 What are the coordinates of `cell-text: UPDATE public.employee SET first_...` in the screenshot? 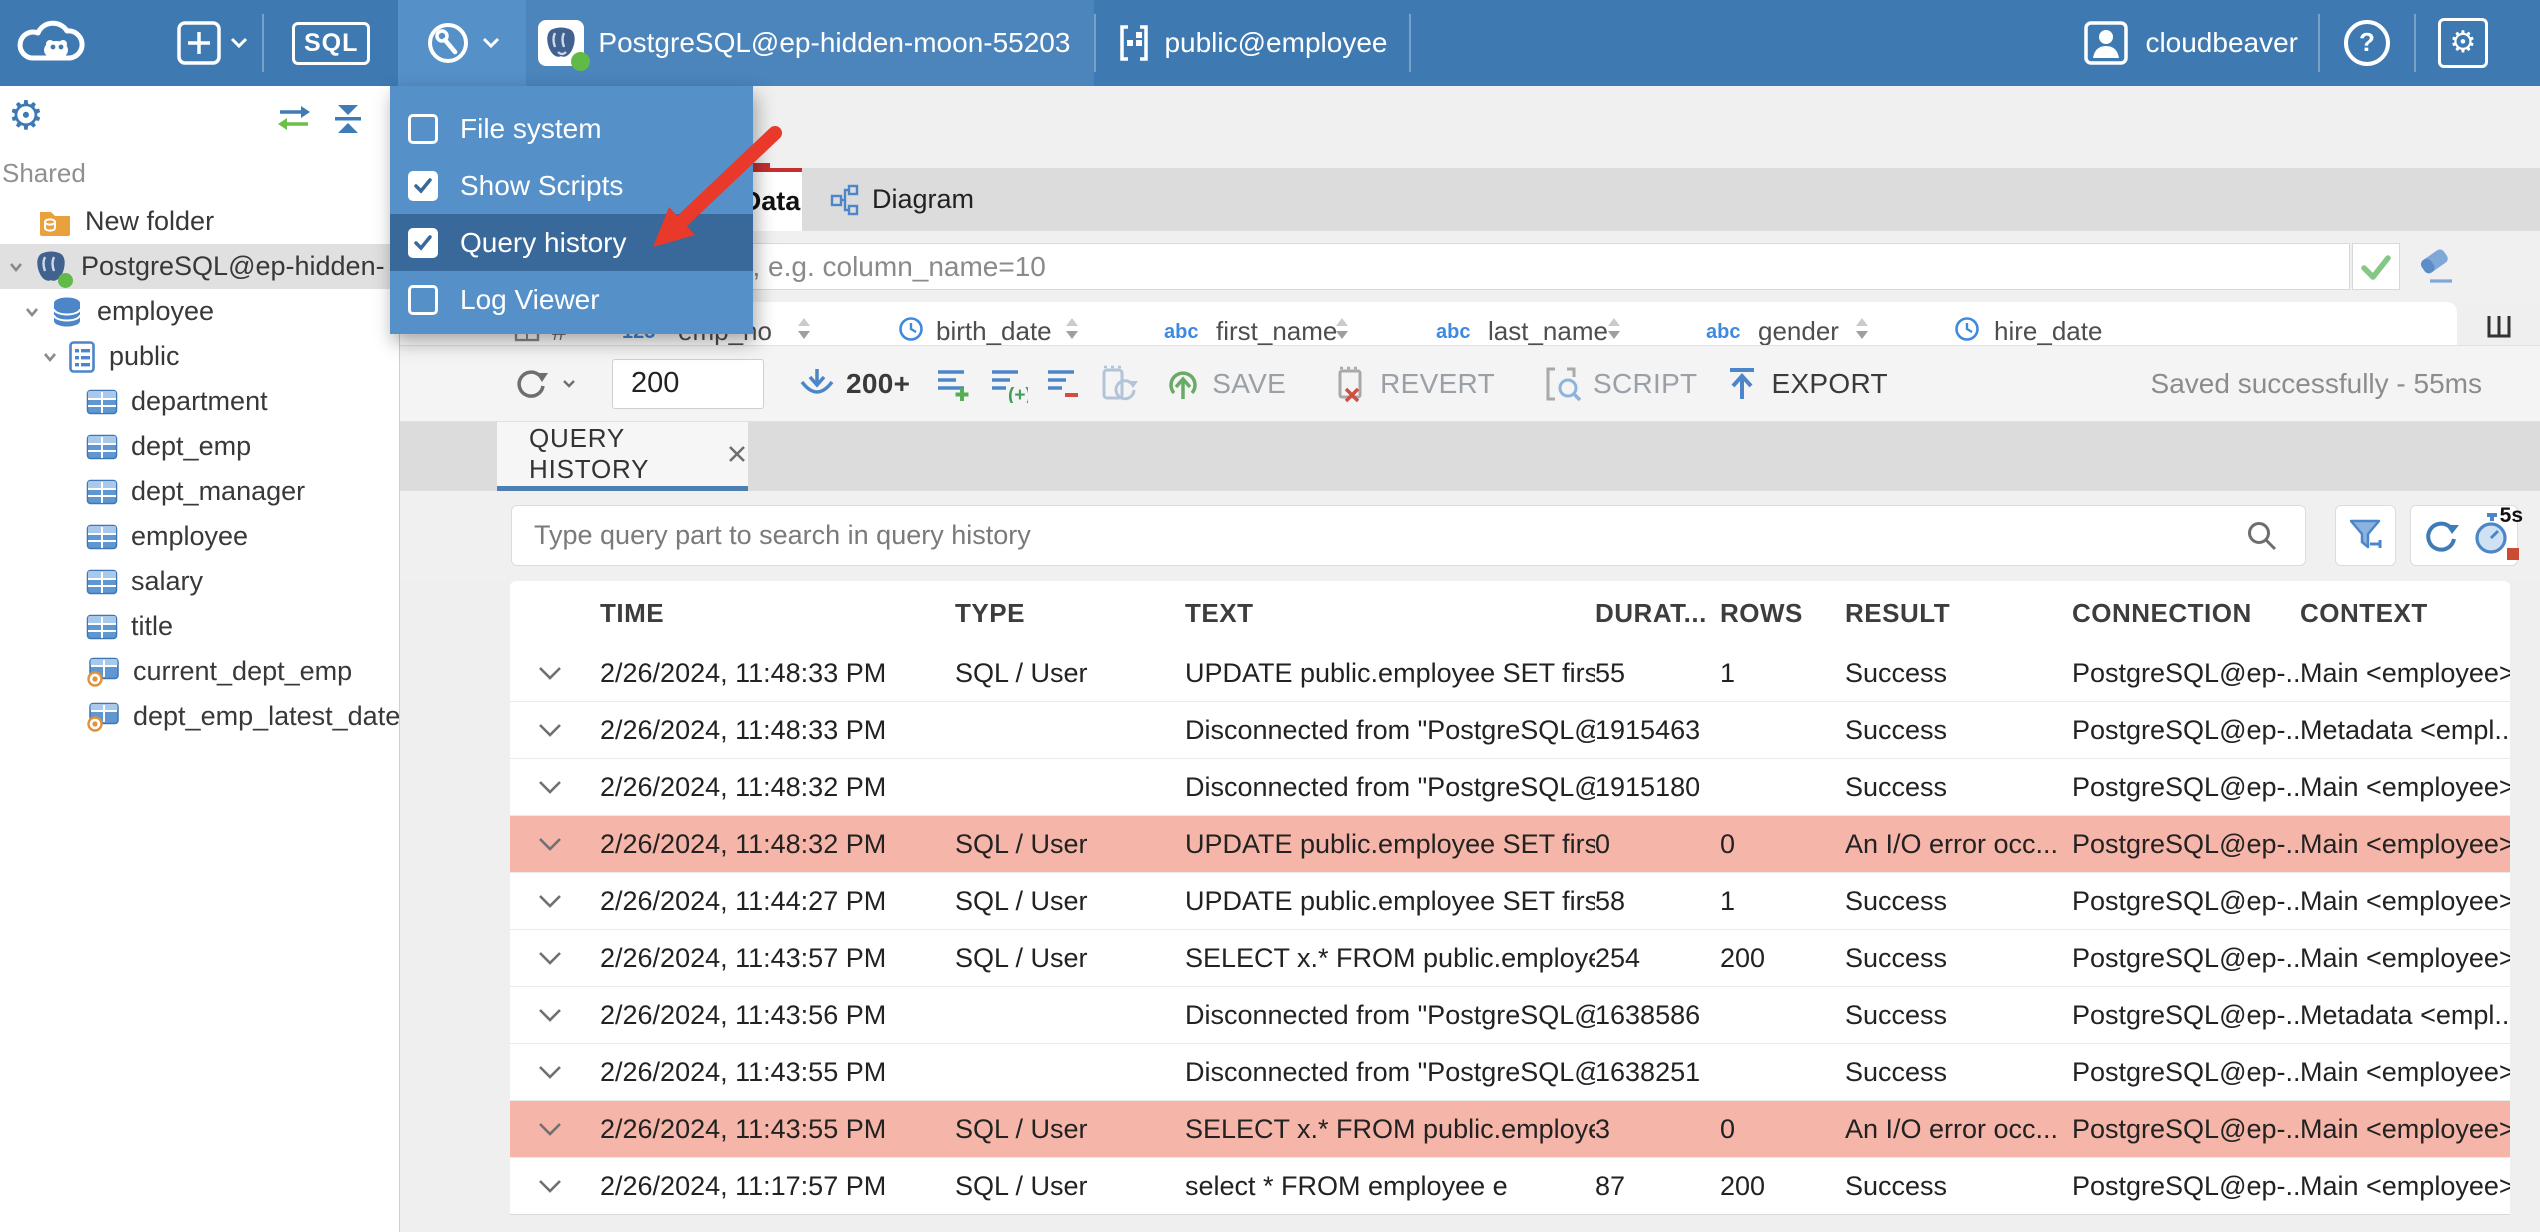 It's located at (1390, 843).